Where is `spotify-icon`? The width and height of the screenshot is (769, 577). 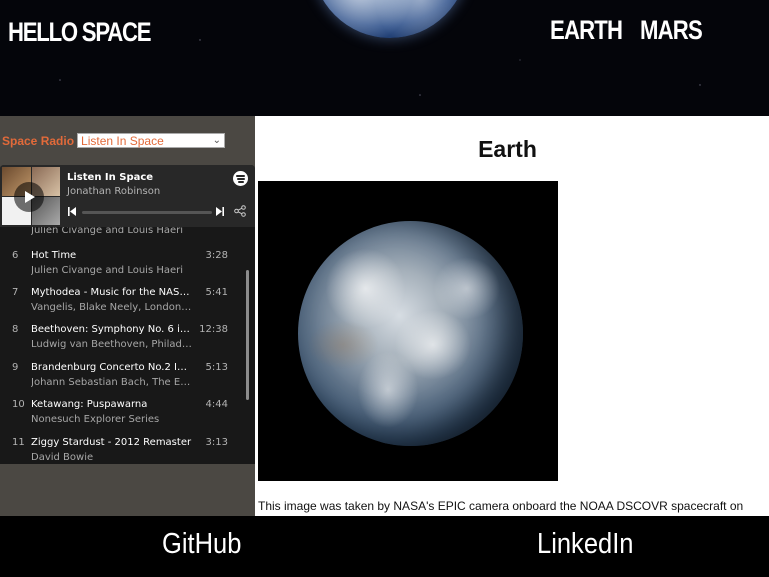
spotify-icon is located at coordinates (240, 178).